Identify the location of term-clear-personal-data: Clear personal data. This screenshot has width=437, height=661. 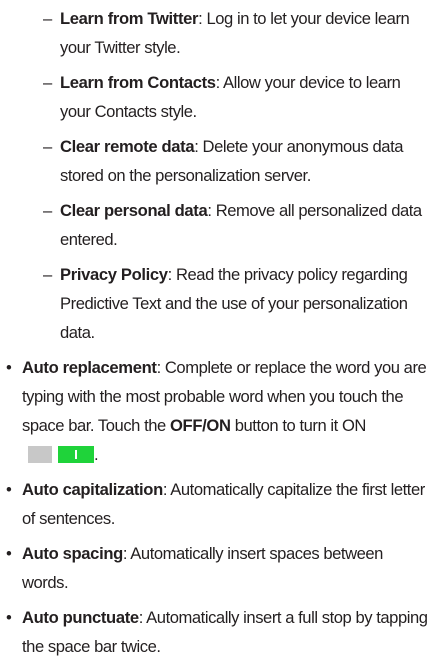
(134, 210).